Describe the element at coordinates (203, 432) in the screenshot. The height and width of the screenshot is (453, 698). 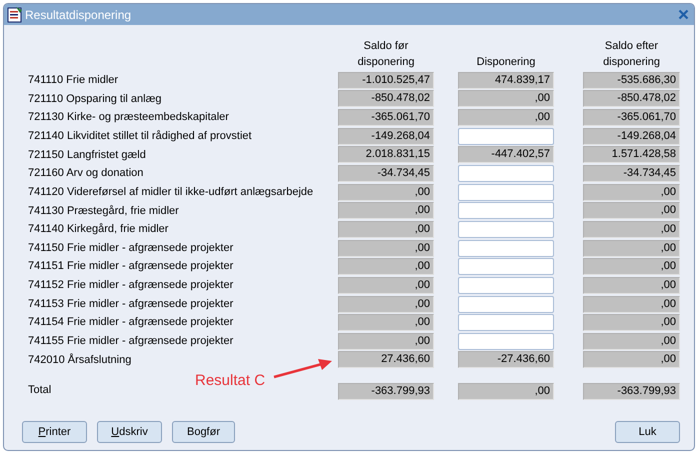
I see `dialog-button: Bogfør` at that location.